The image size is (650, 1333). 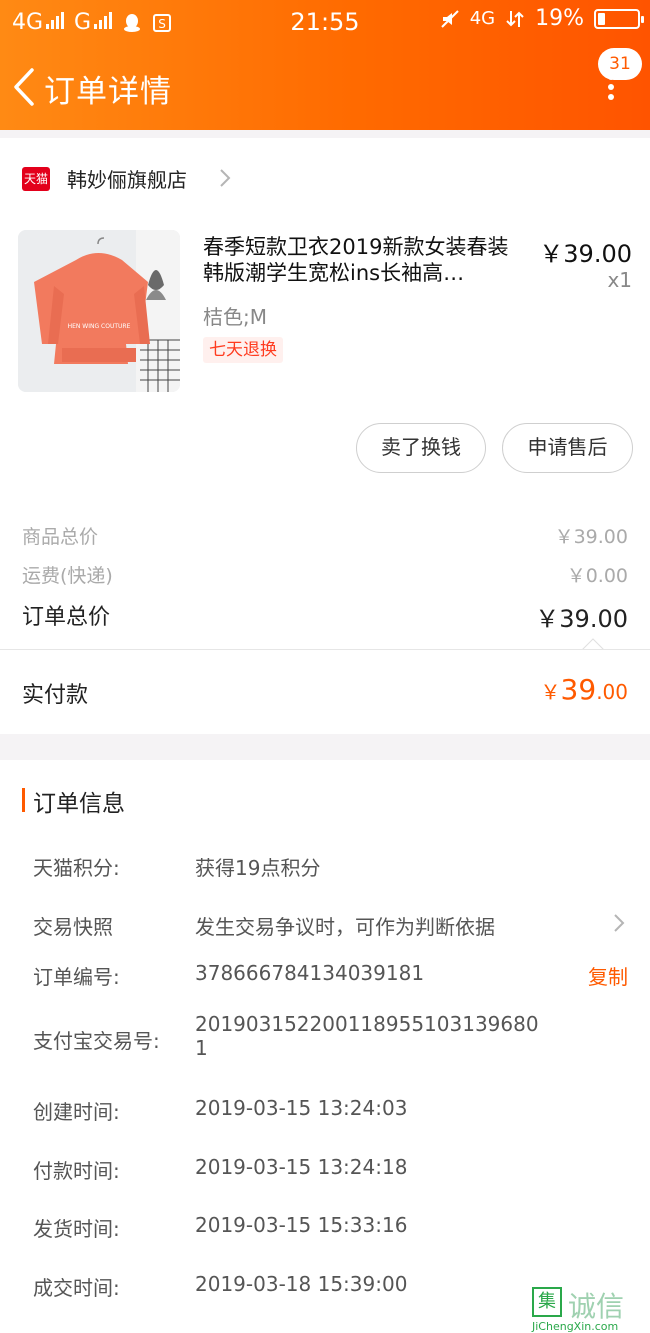 I want to click on battery-level, so click(x=601, y=18).